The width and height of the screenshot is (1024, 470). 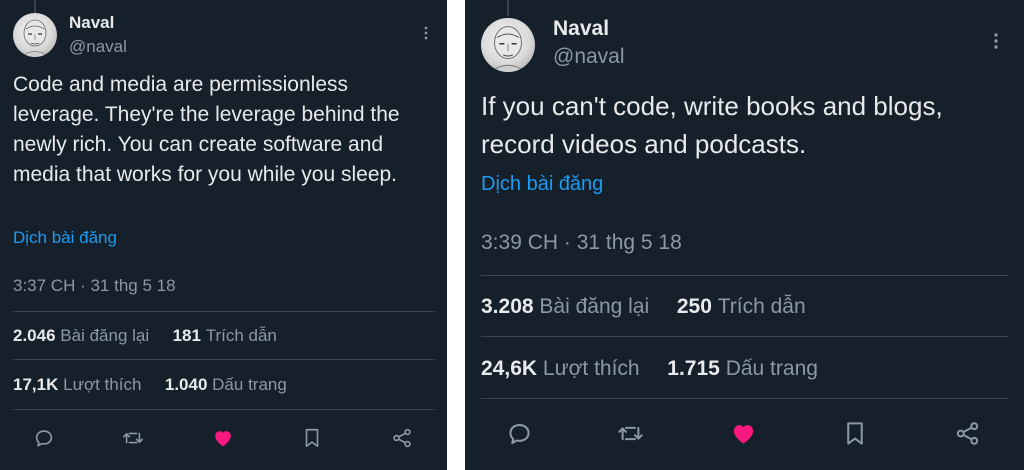 What do you see at coordinates (649, 369) in the screenshot?
I see `stats-row-likes-bookmarks: 24,6K Lượt thích 1.715 Dấu trang` at bounding box center [649, 369].